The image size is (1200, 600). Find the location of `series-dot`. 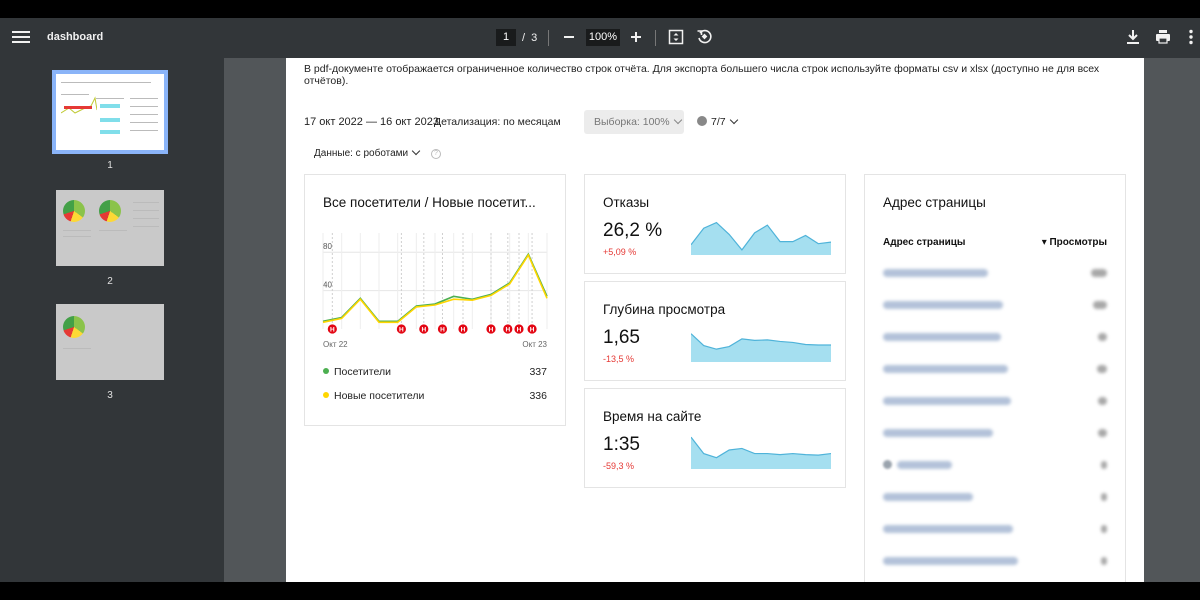

series-dot is located at coordinates (326, 395).